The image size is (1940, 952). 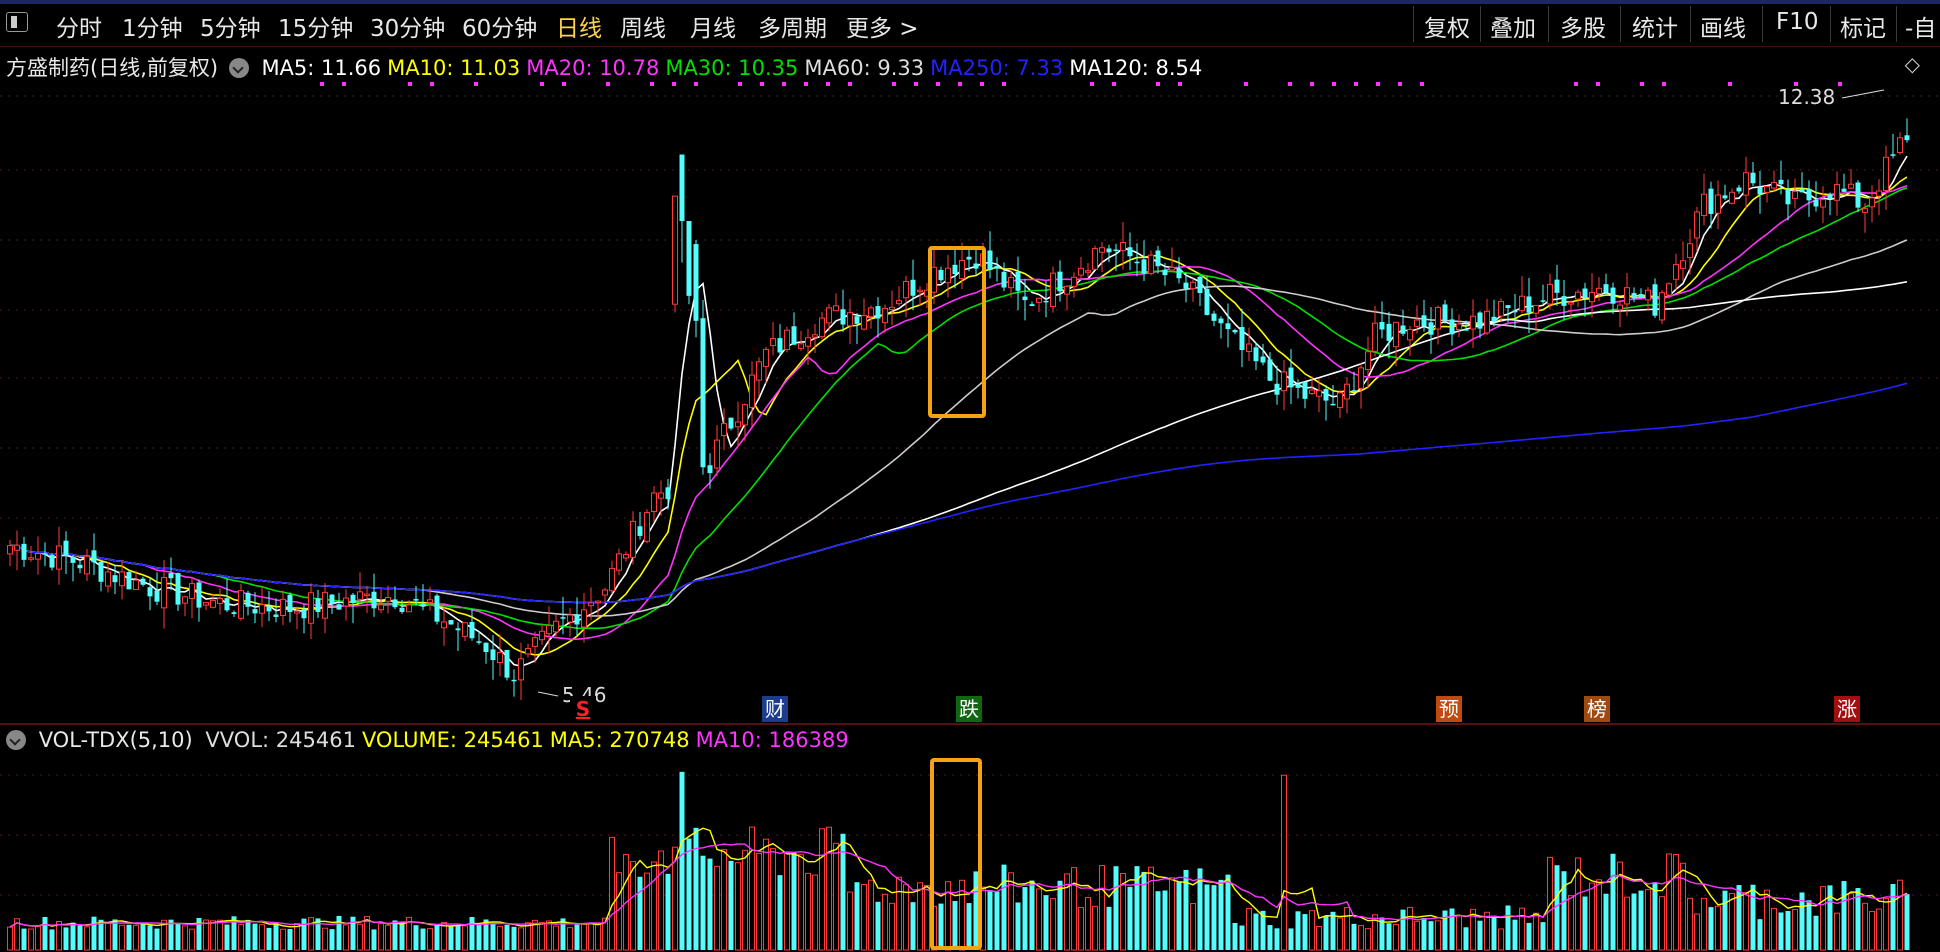 I want to click on tab-7: 周线, so click(x=643, y=26).